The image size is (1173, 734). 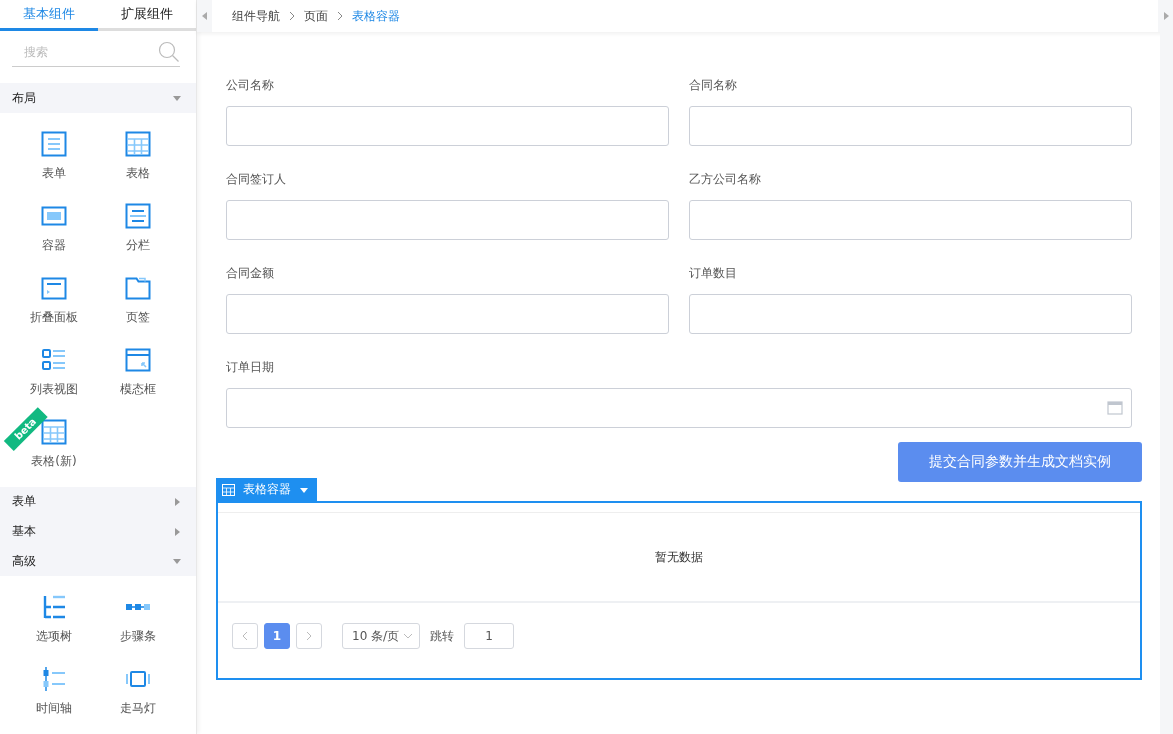 What do you see at coordinates (138, 174) in the screenshot?
I see `component-label: 表格` at bounding box center [138, 174].